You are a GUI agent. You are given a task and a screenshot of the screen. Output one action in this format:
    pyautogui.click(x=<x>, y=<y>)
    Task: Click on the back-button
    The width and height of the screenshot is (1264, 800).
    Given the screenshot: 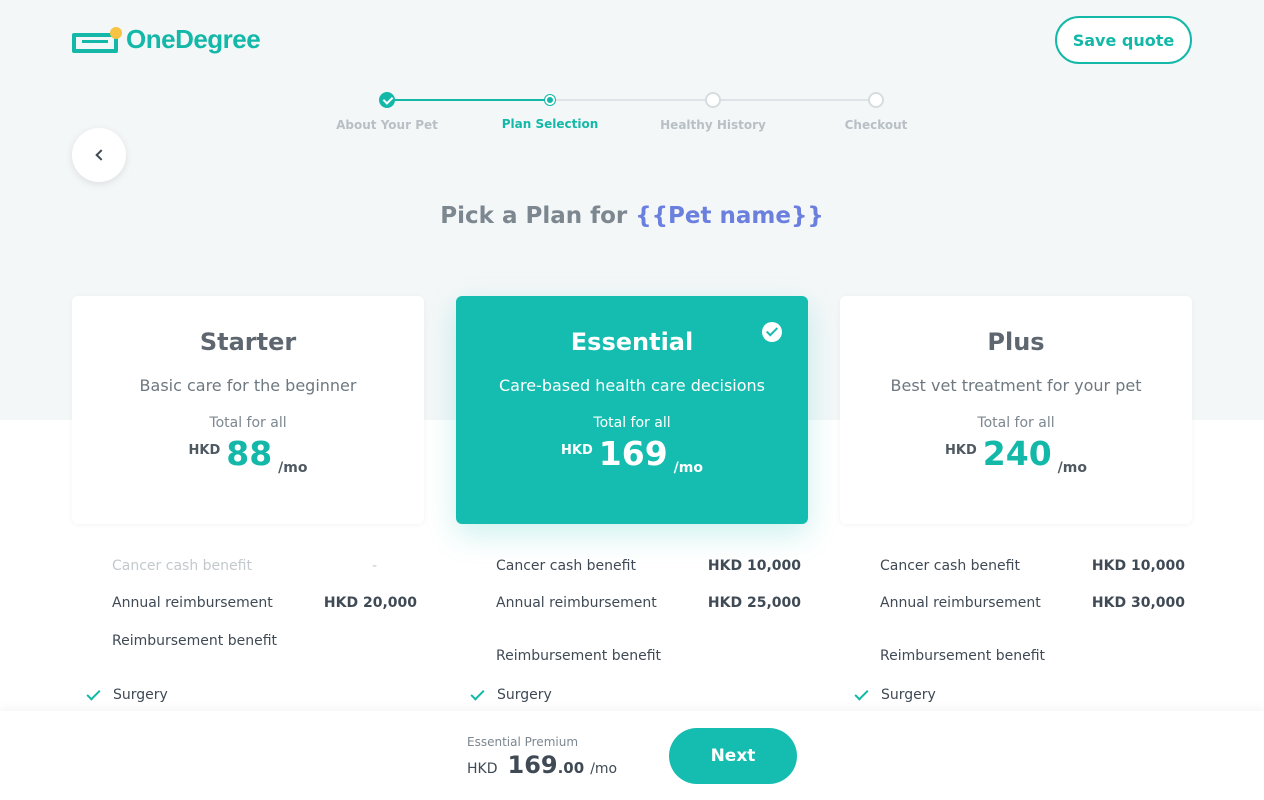 What is the action you would take?
    pyautogui.click(x=99, y=155)
    